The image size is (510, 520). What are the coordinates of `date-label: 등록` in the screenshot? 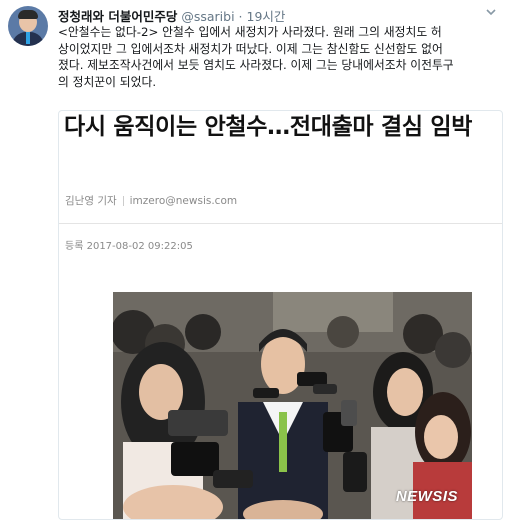 It's located at (74, 246).